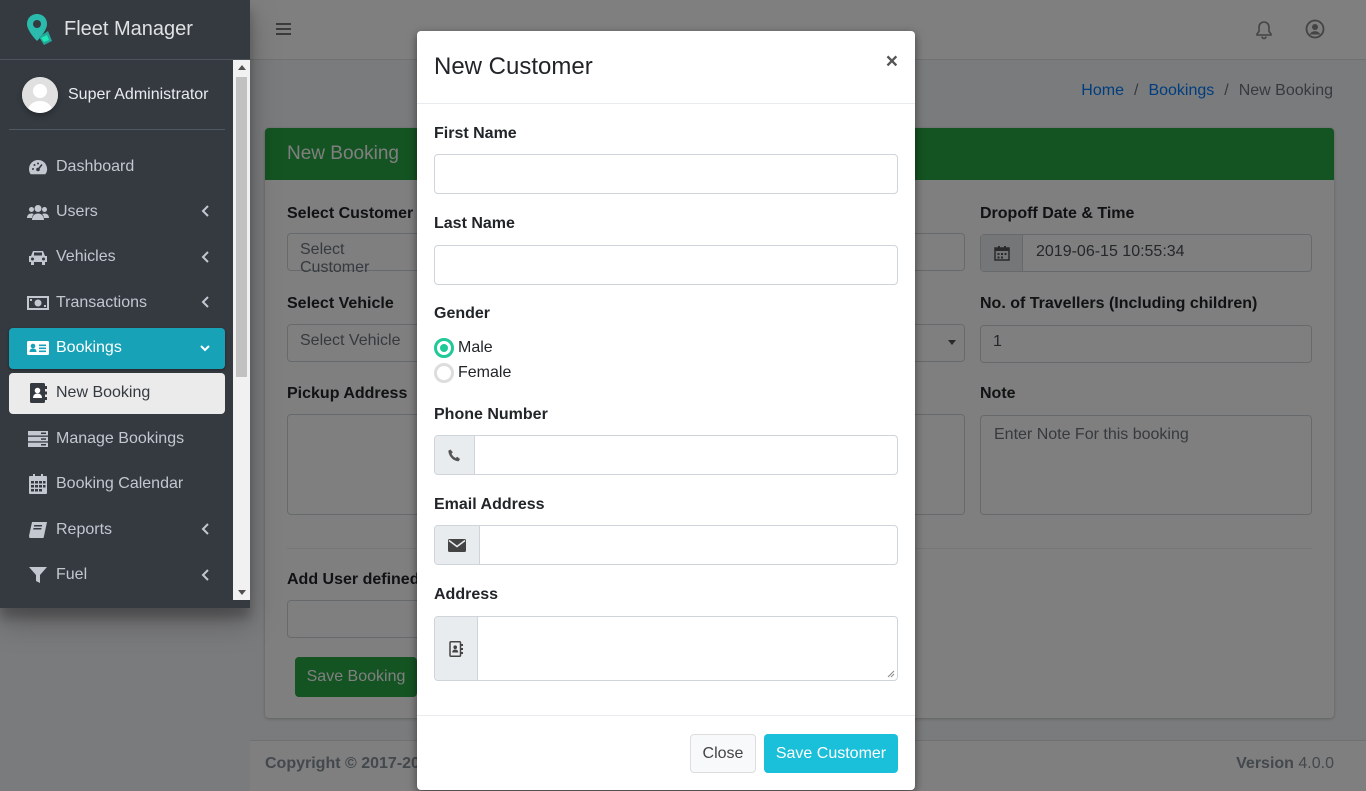 The image size is (1366, 791). Describe the element at coordinates (666, 265) in the screenshot. I see `last-name-input` at that location.